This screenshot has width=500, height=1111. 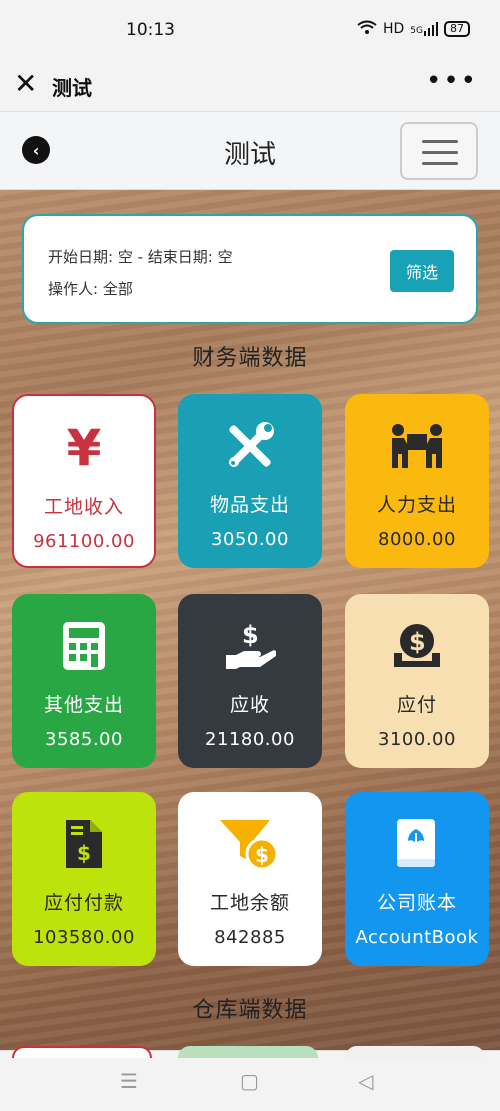 I want to click on status-bar: 10:13 HD 5G 87, so click(x=250, y=30).